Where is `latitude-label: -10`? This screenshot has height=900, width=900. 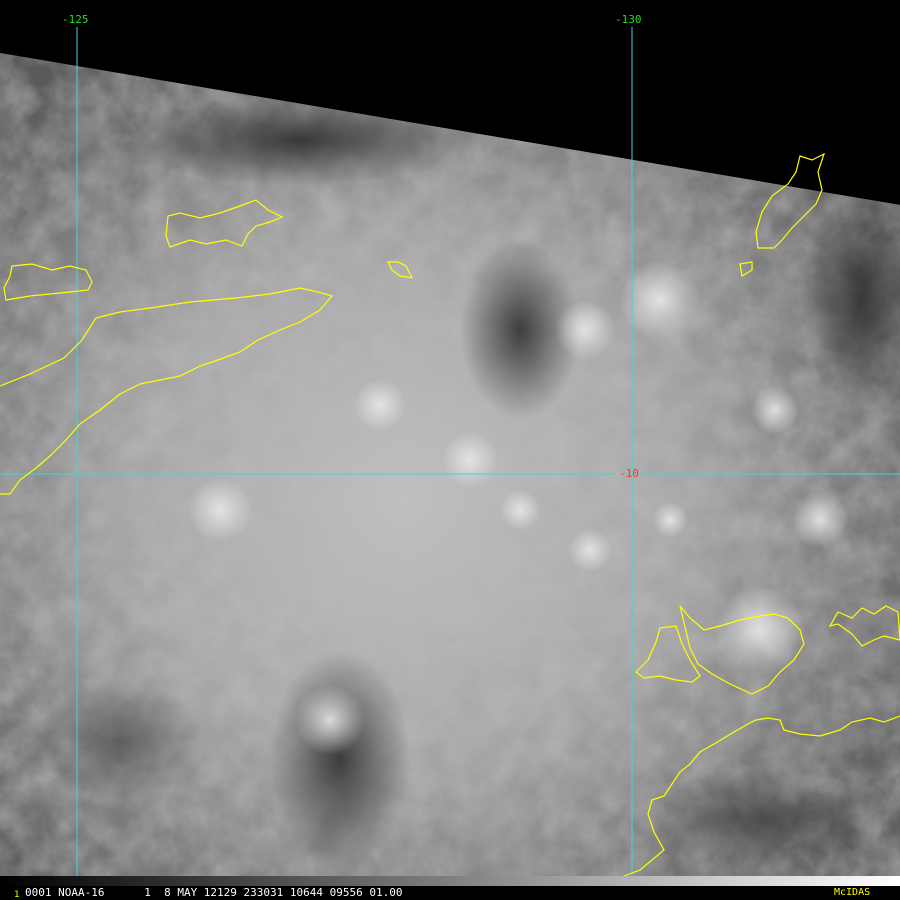
latitude-label: -10 is located at coordinates (629, 473).